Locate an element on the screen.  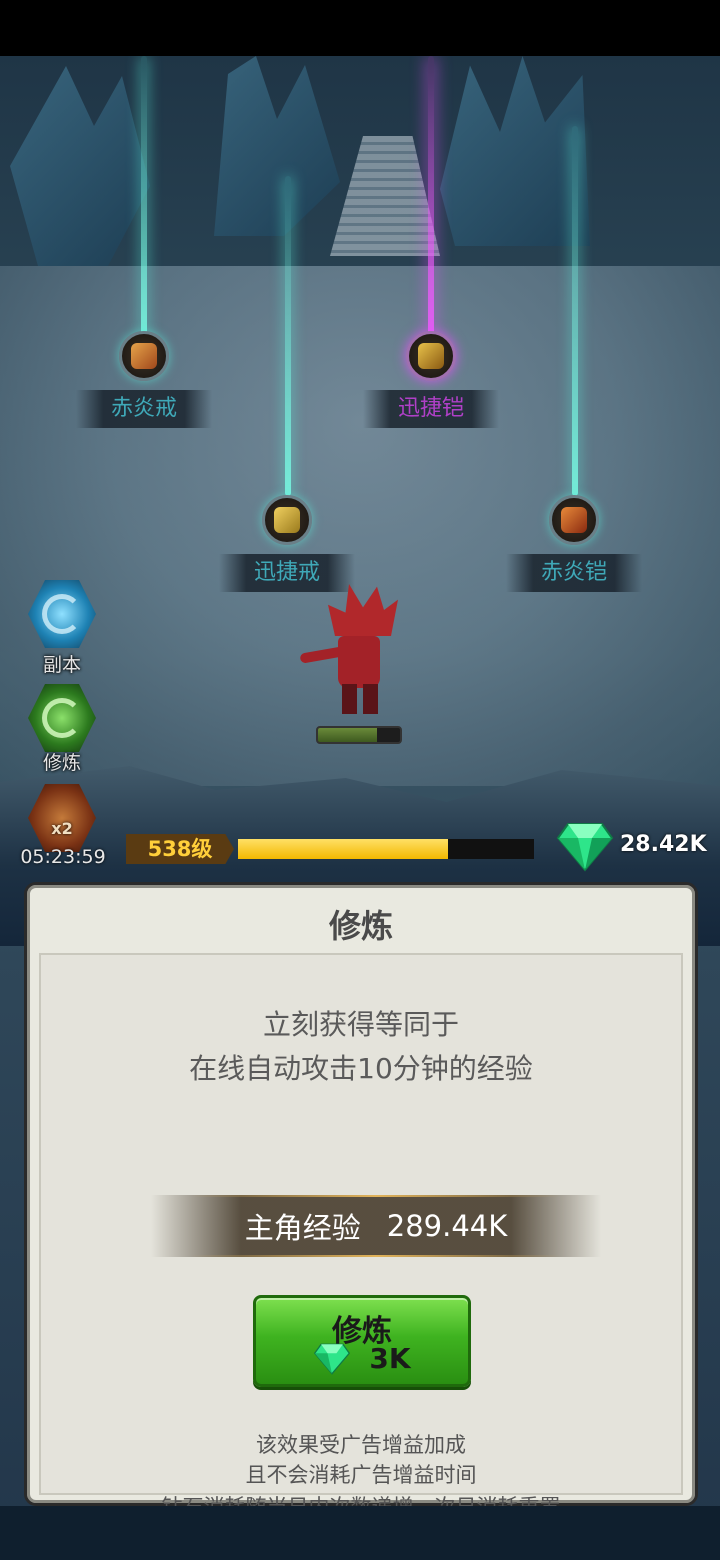
hero-hp-bar is located at coordinates (359, 735).